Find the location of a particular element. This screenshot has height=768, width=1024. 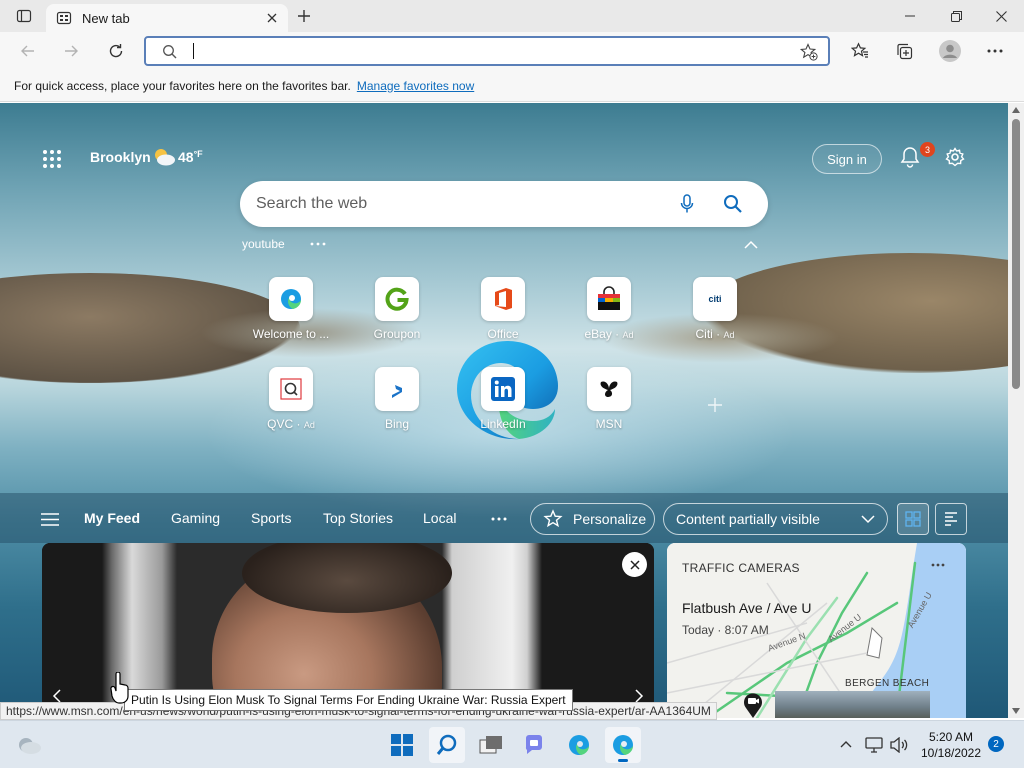

new-tab-button is located at coordinates (304, 16).